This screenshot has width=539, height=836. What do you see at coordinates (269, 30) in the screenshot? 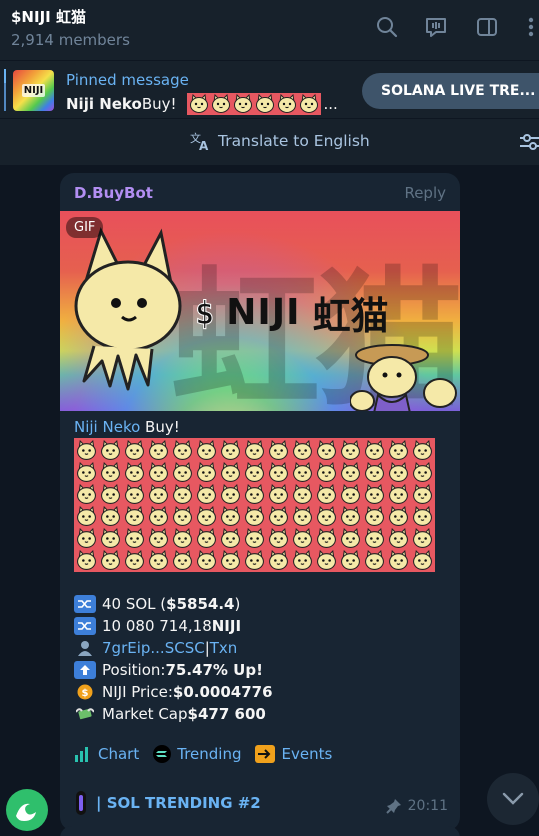
I see `chat-header: $NIJI 虹猫 2,914 members` at bounding box center [269, 30].